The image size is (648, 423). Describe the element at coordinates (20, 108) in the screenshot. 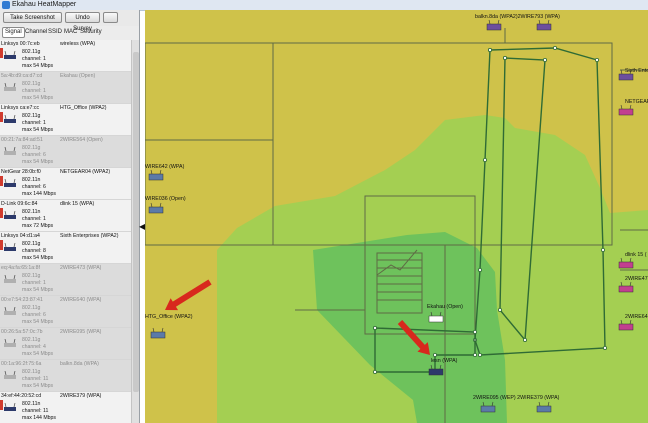

I see `ap-mac-label: Linksys ca:e7:cc` at that location.